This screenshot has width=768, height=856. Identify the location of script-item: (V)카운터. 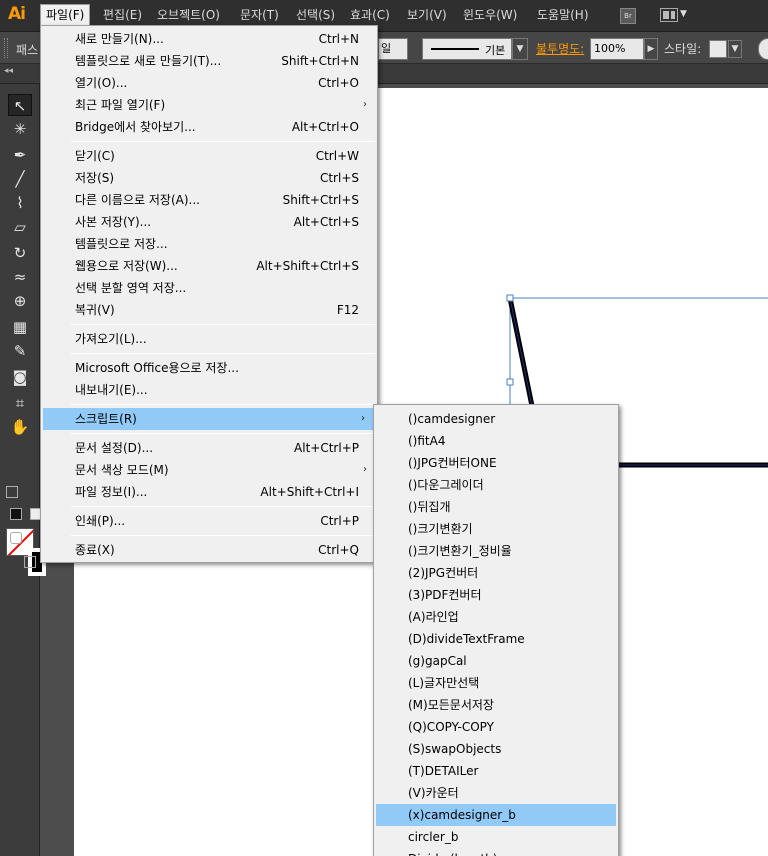
(496, 793).